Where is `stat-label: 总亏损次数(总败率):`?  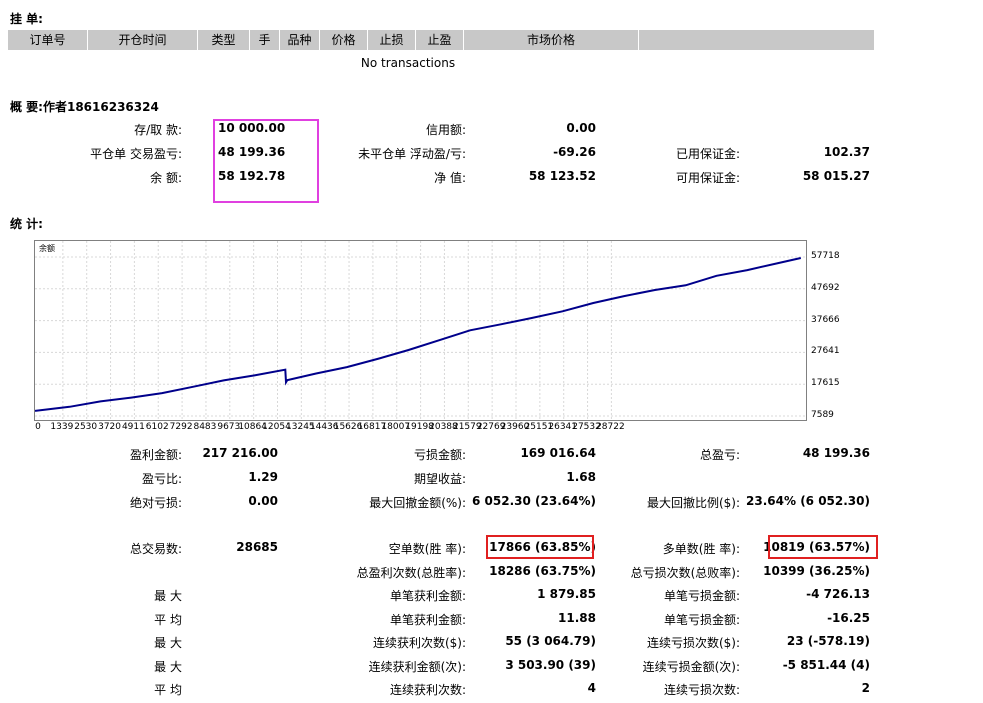
stat-label: 总亏损次数(总败率): is located at coordinates (685, 572).